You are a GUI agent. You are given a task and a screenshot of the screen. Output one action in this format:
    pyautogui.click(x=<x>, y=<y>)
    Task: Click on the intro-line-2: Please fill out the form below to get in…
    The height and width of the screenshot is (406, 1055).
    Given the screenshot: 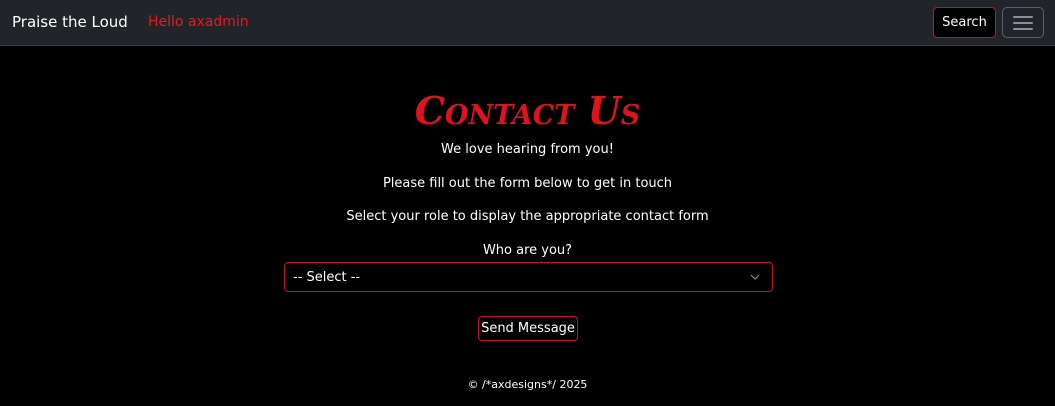 What is the action you would take?
    pyautogui.click(x=527, y=183)
    